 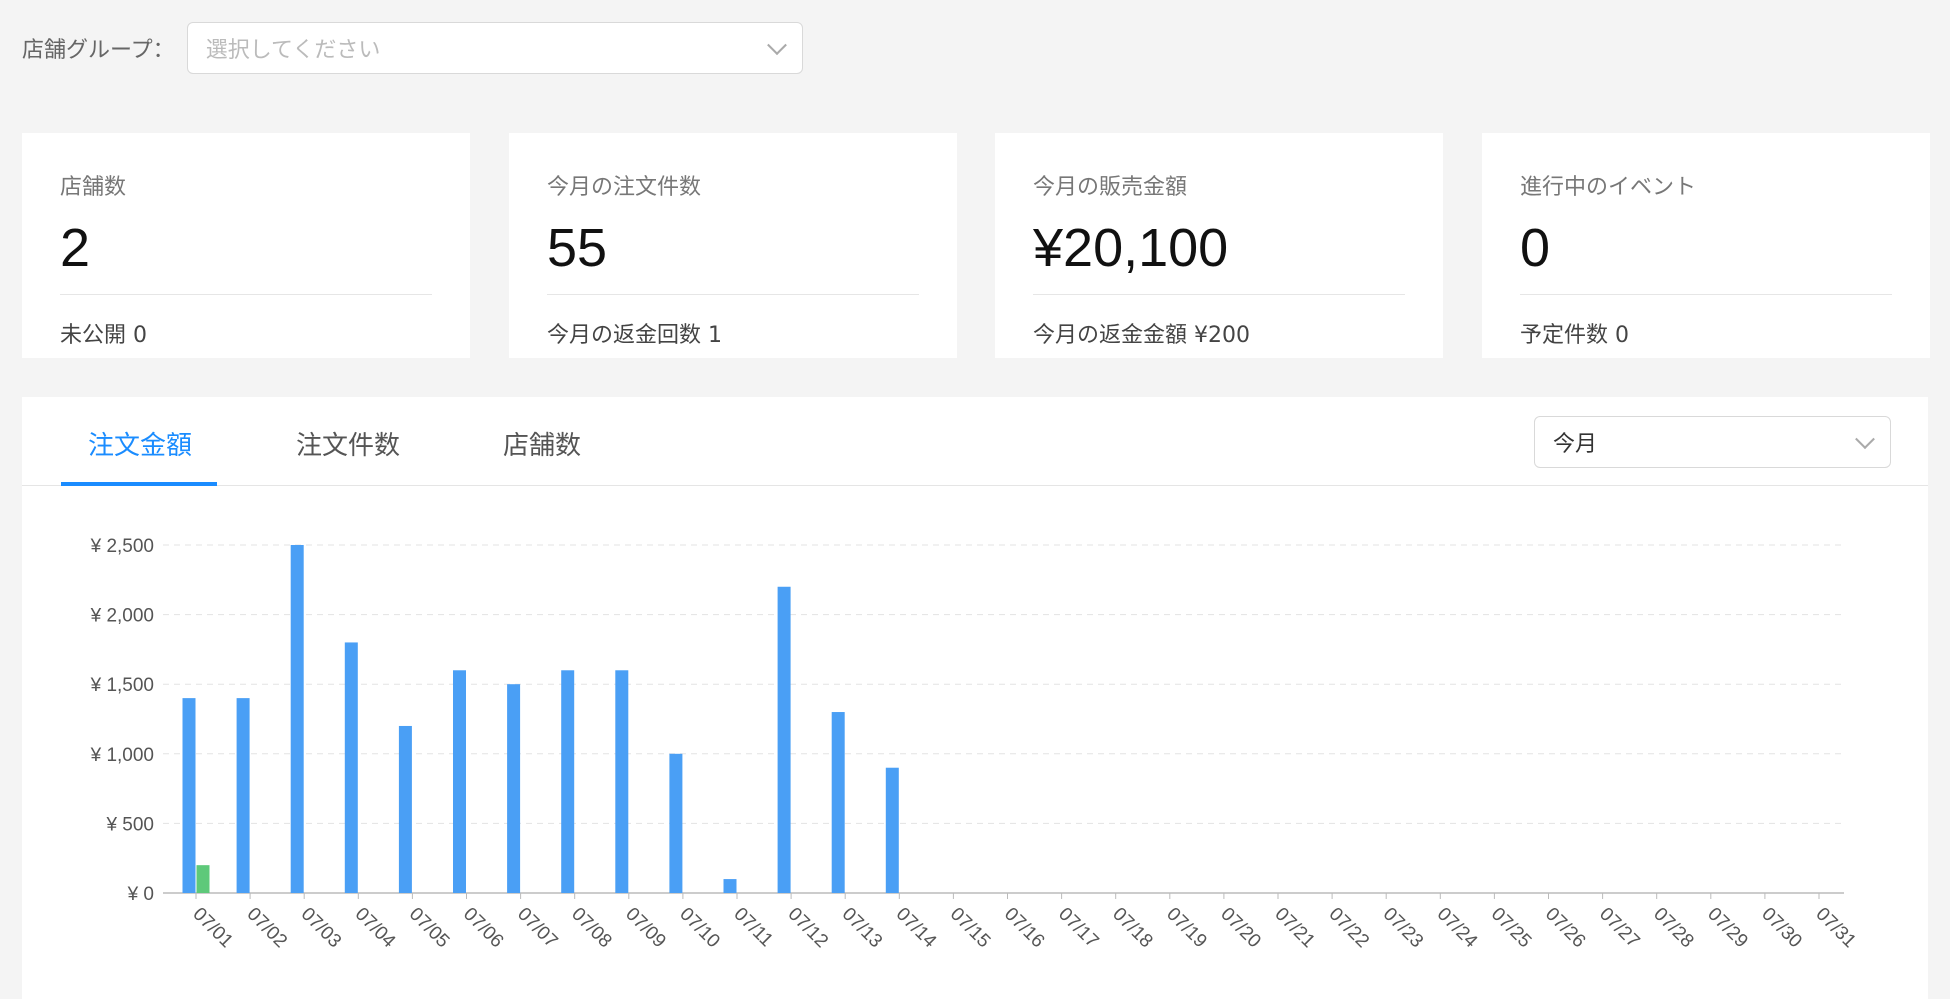 What do you see at coordinates (776, 45) in the screenshot?
I see `chevron-down-icon` at bounding box center [776, 45].